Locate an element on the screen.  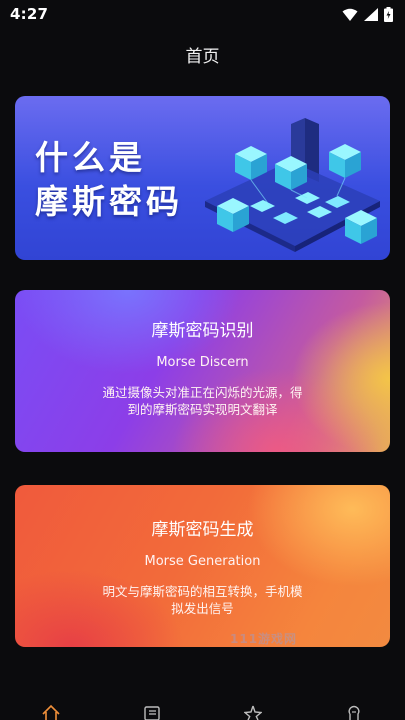
card-subtitle: Morse Generation is located at coordinates (202, 561).